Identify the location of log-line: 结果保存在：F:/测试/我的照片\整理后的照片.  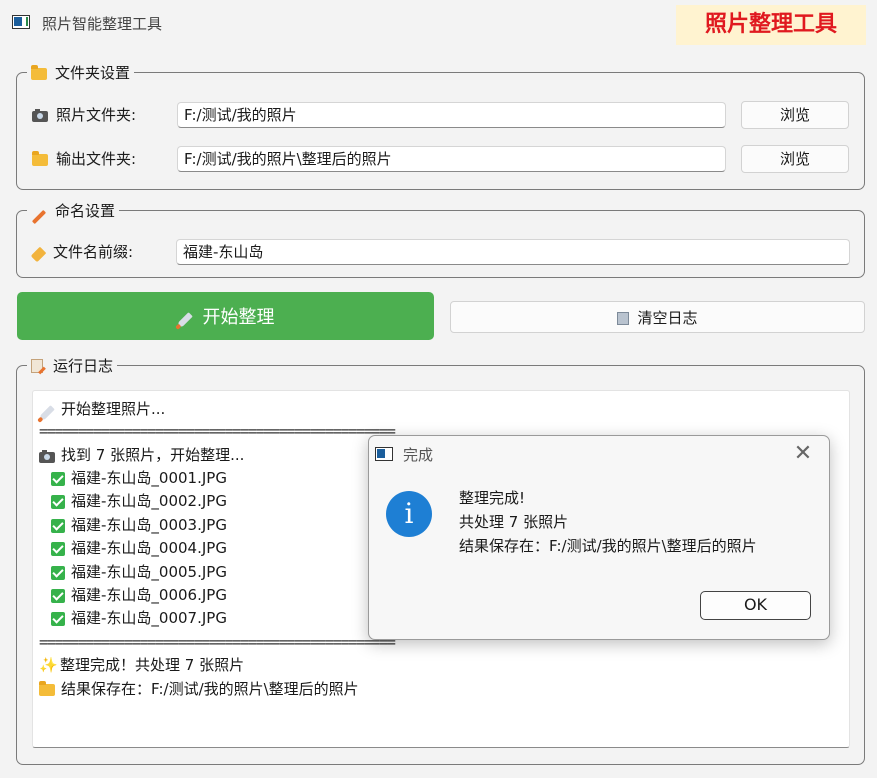
(199, 689).